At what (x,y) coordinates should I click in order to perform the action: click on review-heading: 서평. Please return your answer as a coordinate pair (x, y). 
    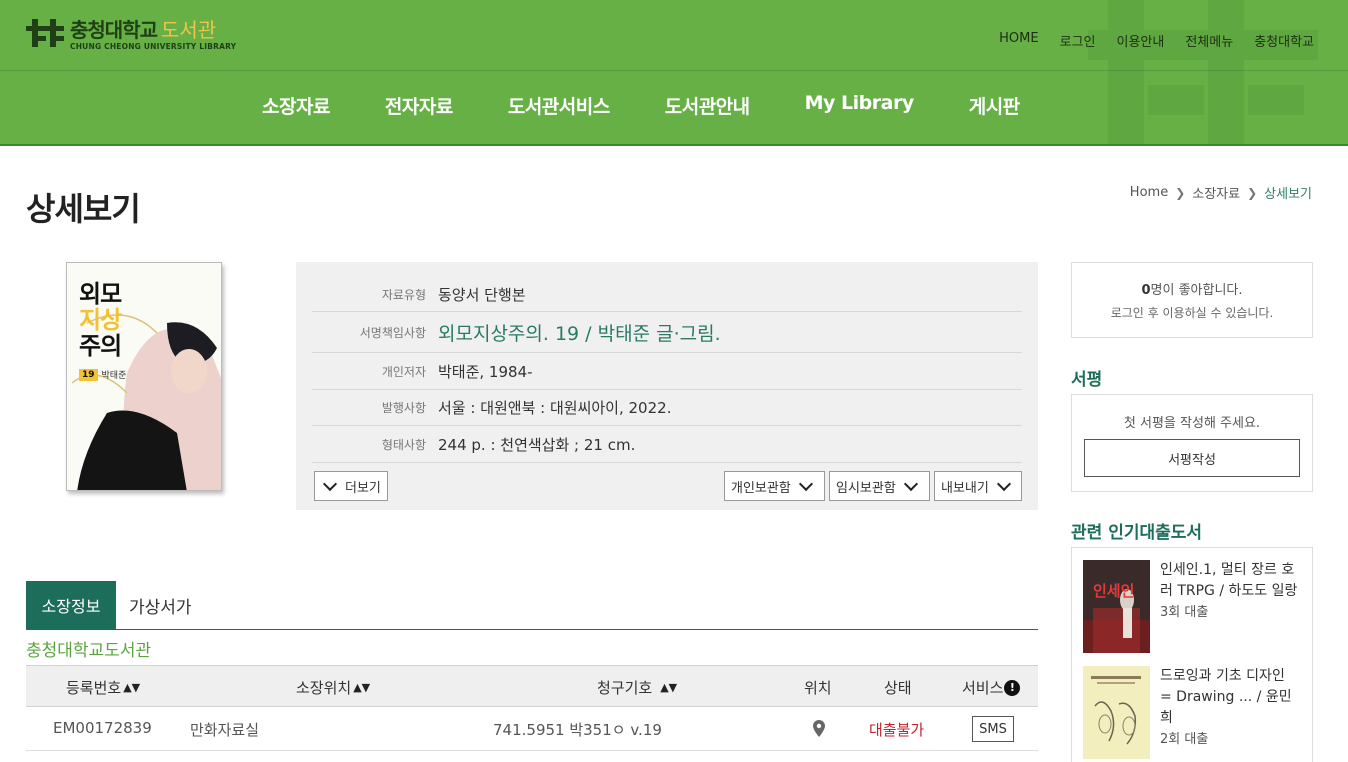
    Looking at the image, I should click on (1087, 380).